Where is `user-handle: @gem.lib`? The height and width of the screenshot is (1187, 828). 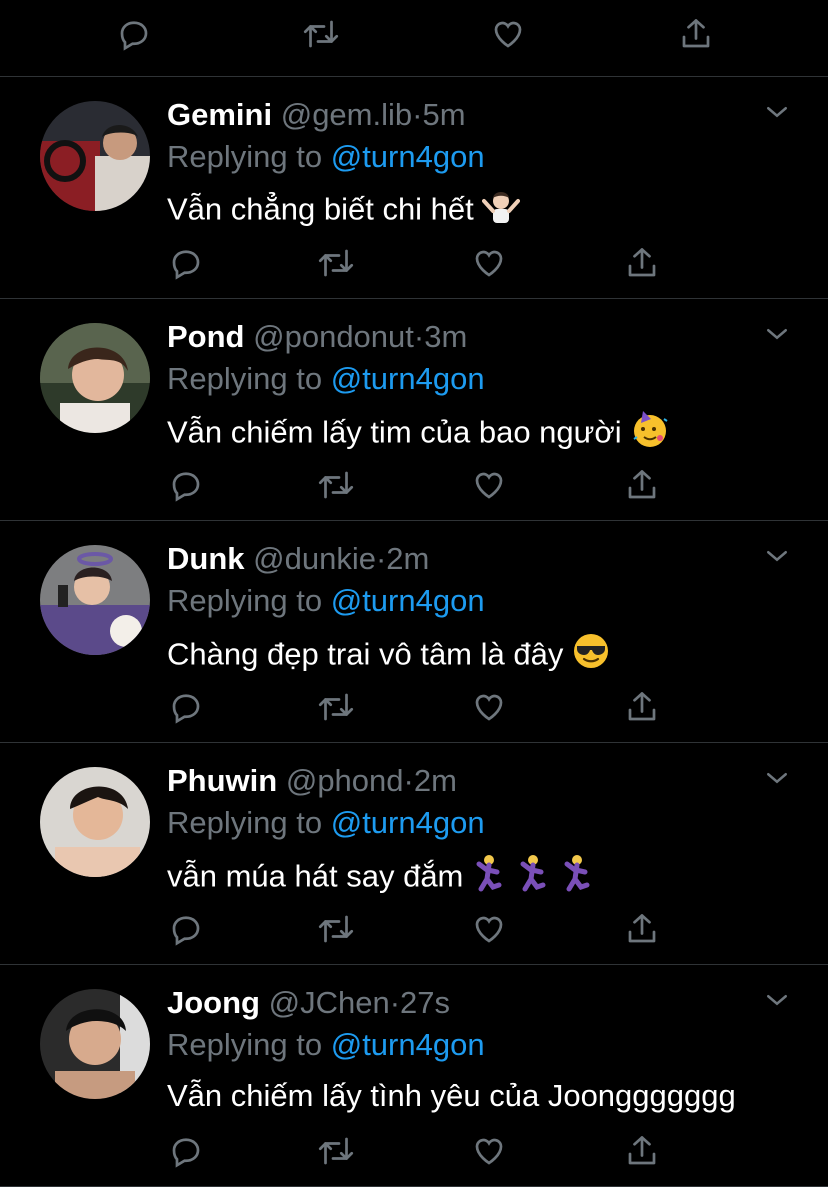
user-handle: @gem.lib is located at coordinates (346, 114).